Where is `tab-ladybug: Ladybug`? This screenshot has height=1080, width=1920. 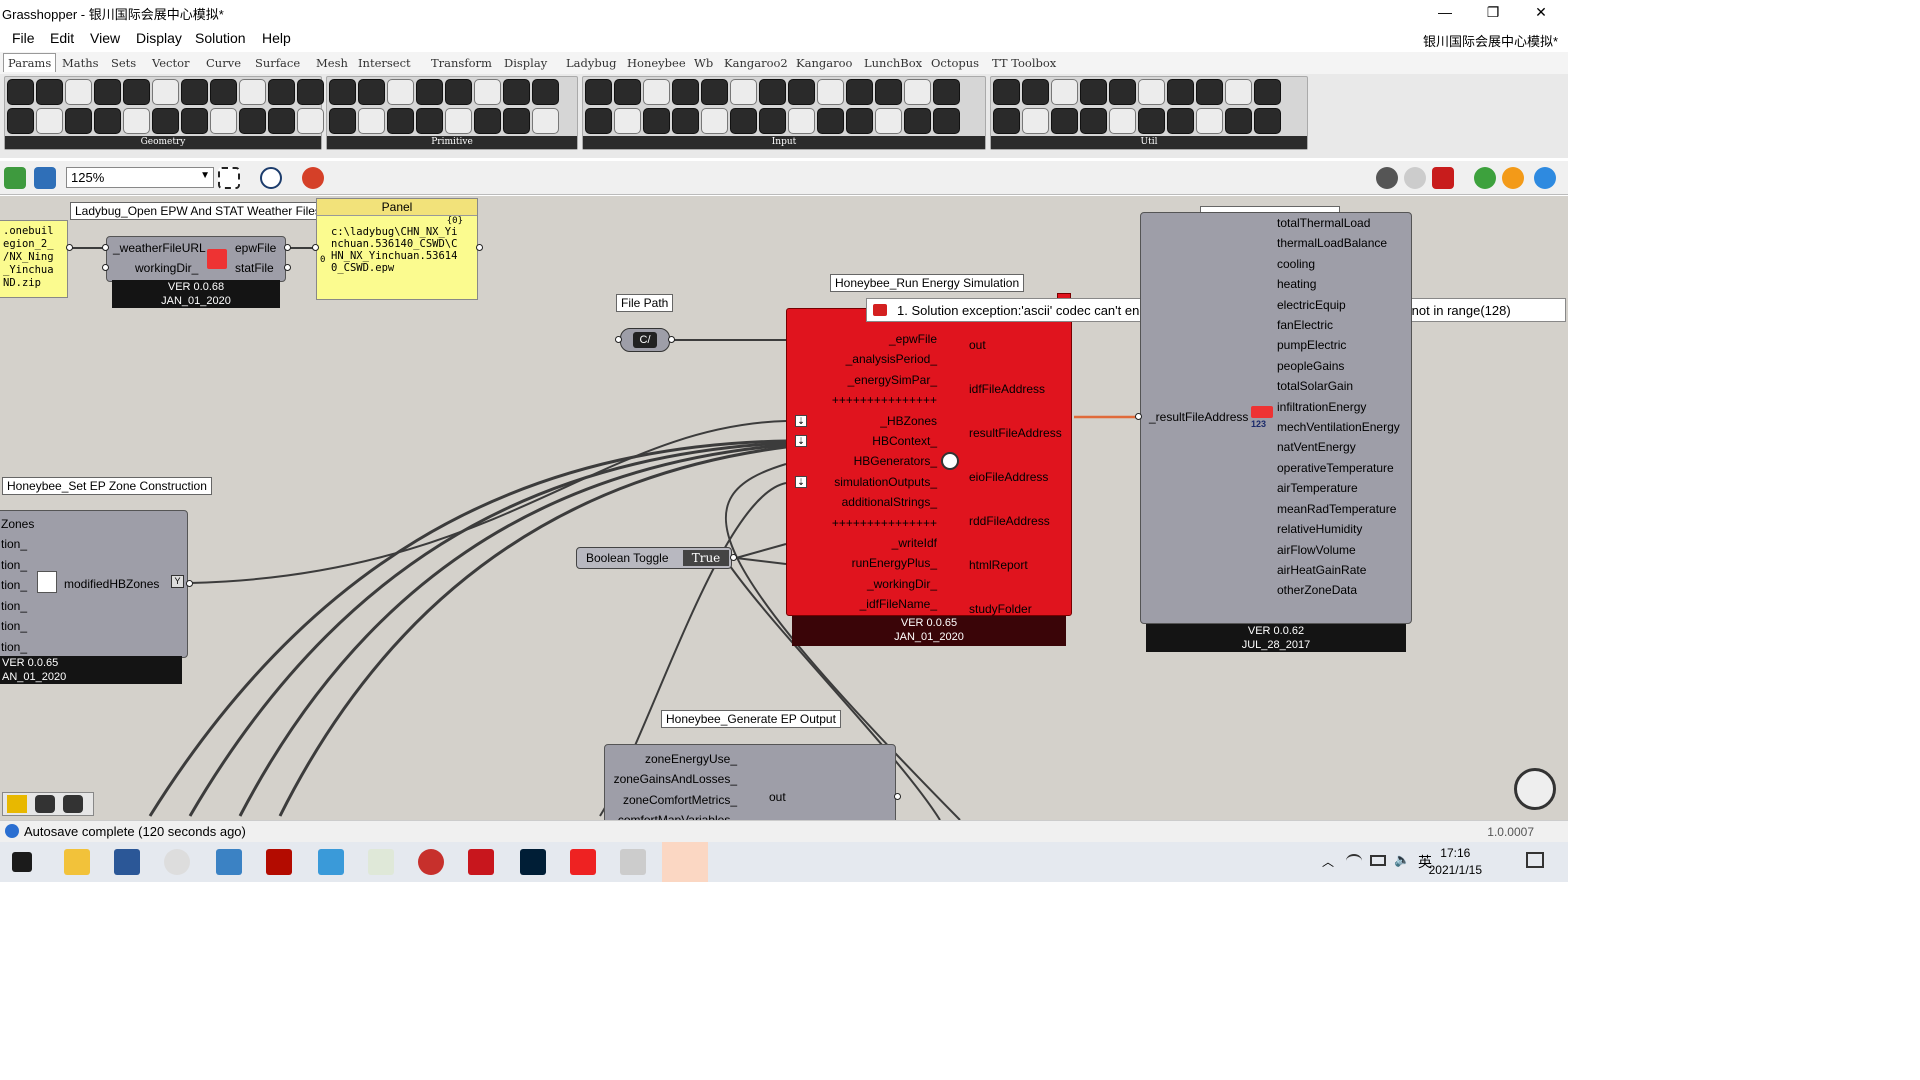
tab-ladybug: Ladybug is located at coordinates (591, 63).